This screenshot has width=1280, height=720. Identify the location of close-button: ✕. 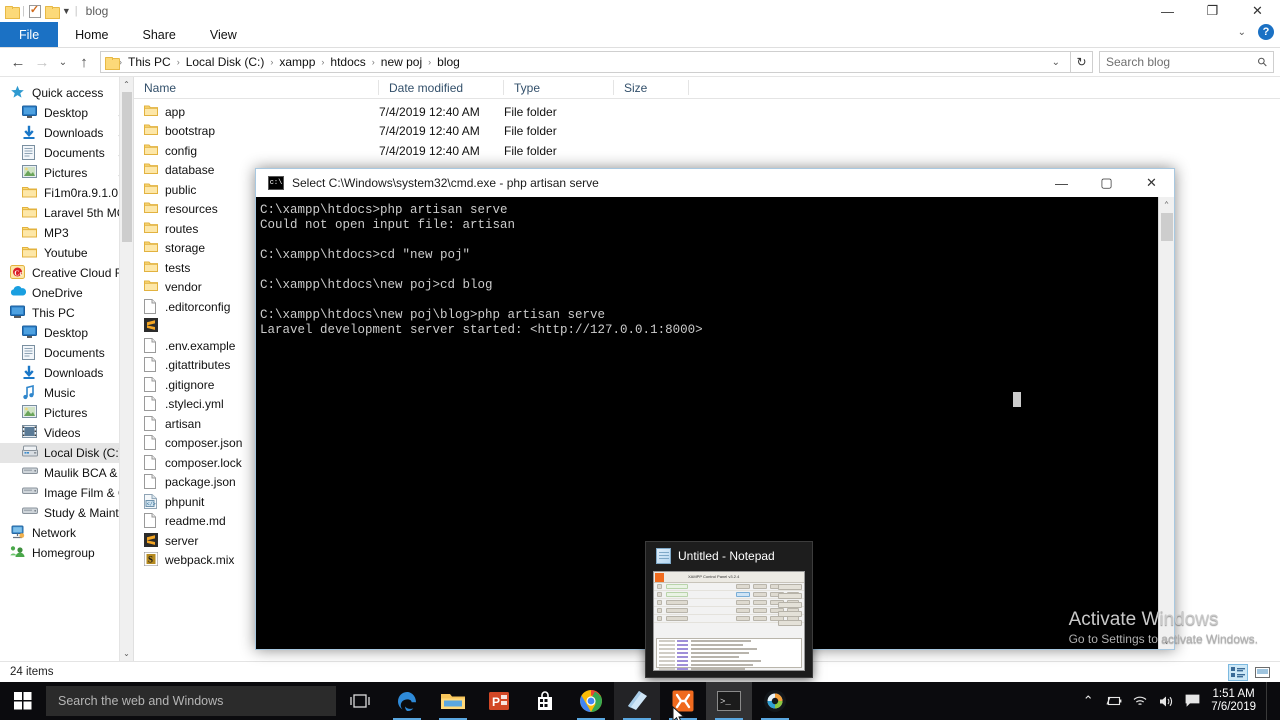
(1257, 11).